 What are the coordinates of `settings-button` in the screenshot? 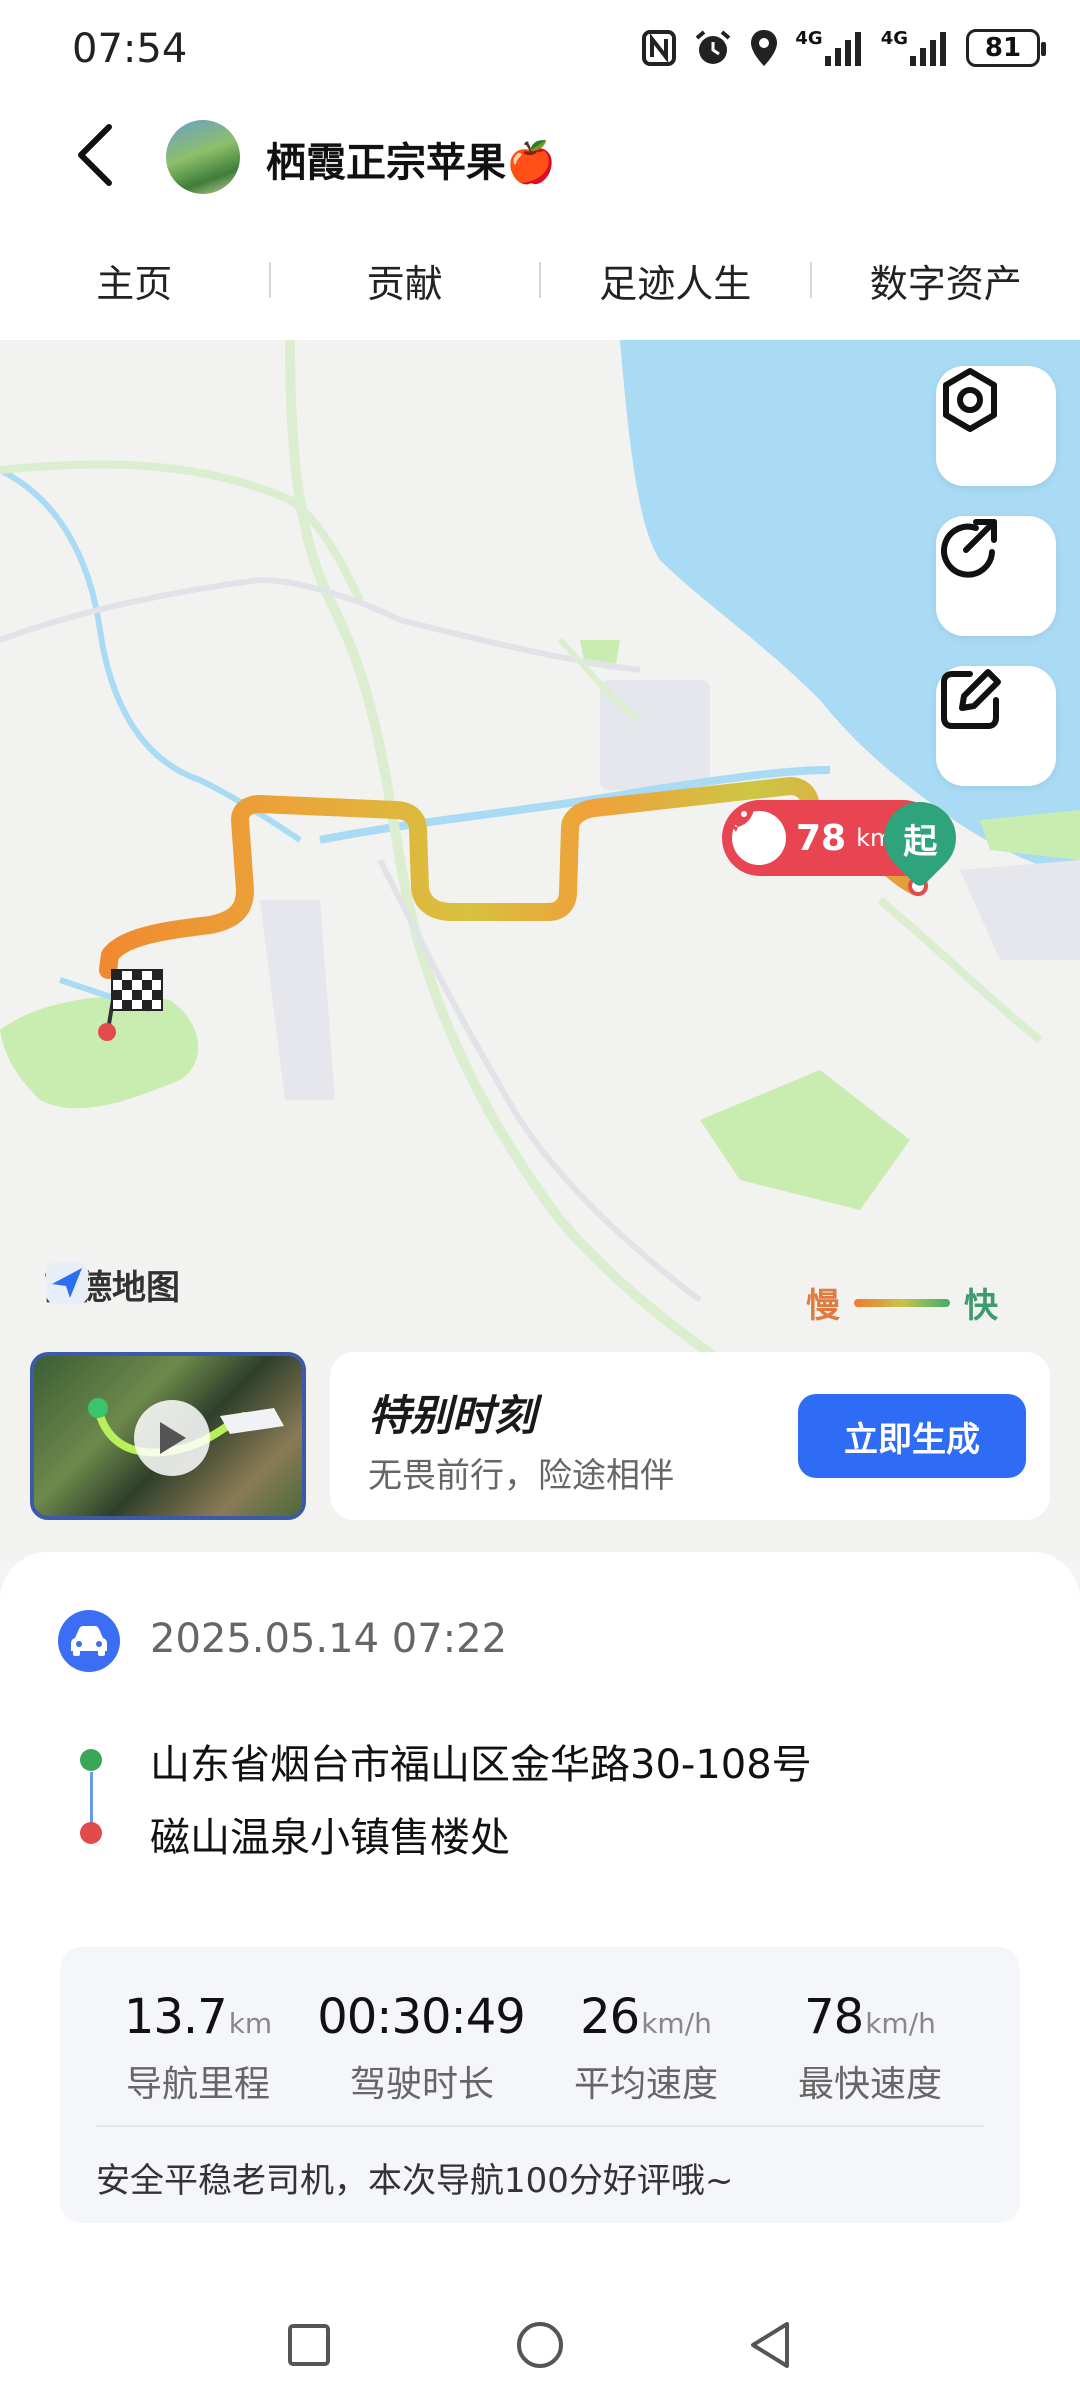 It's located at (996, 426).